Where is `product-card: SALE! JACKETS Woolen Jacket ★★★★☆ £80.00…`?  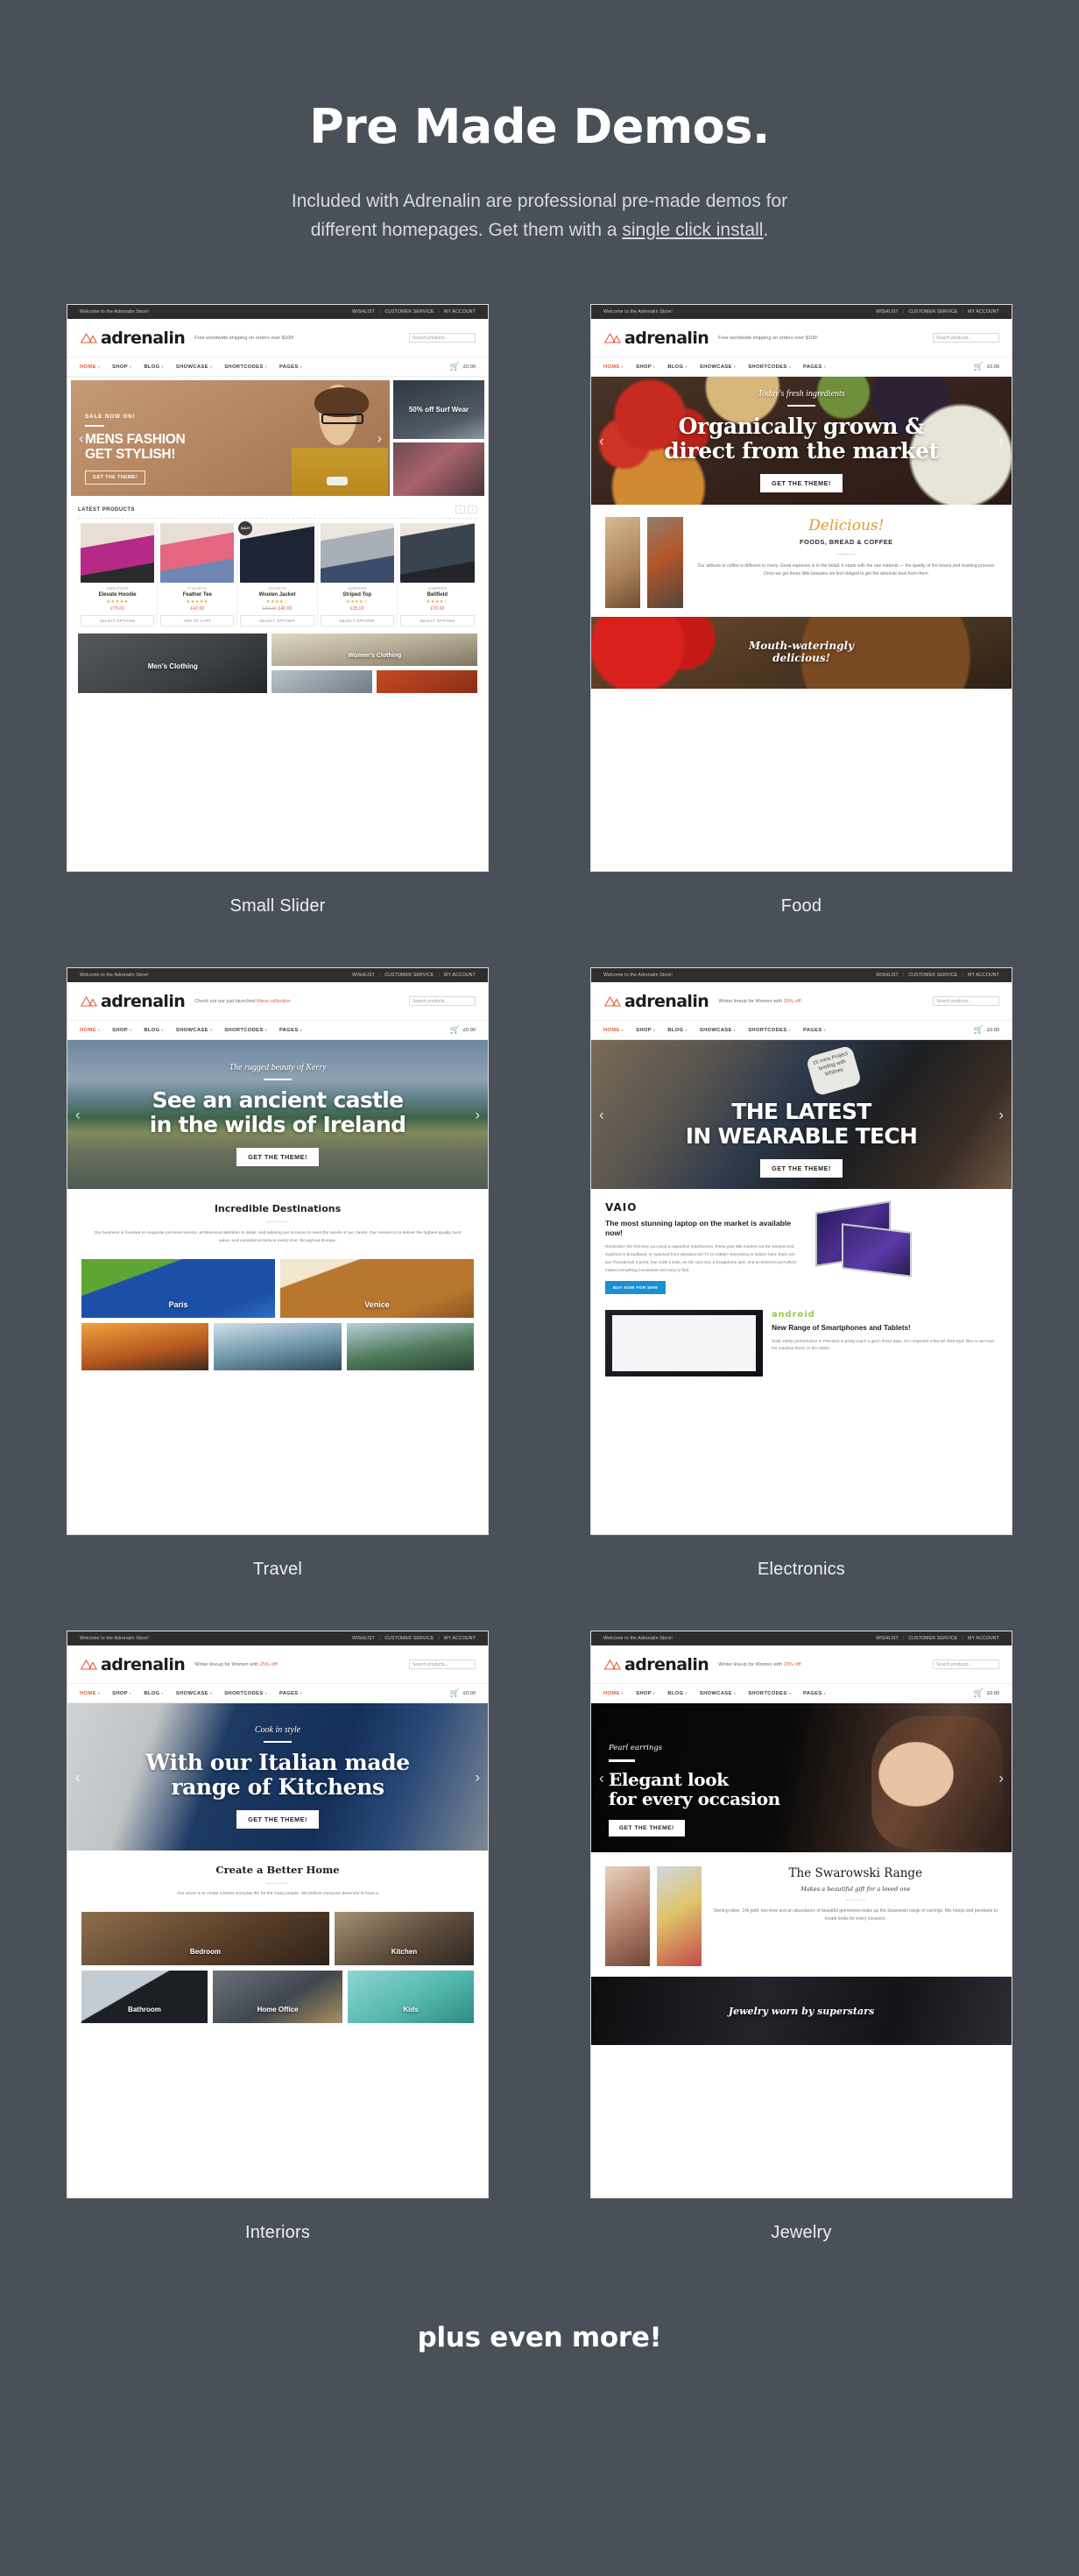
product-card: SALE! JACKETS Woolen Jacket ★★★★☆ £80.00… is located at coordinates (277, 574).